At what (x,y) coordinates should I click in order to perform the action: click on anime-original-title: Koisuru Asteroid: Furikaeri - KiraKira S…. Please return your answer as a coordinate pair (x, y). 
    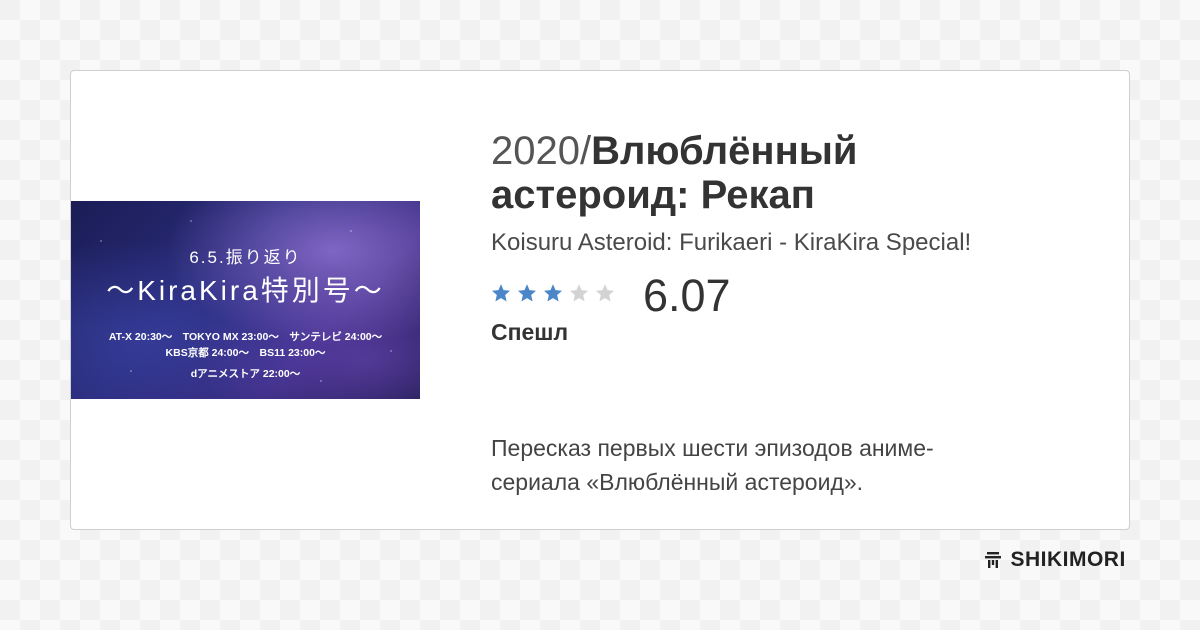
    Looking at the image, I should click on (731, 242).